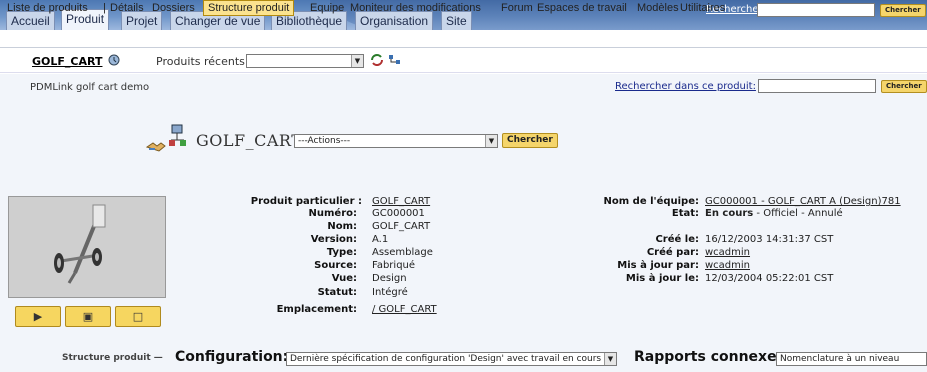  Describe the element at coordinates (463, 39) in the screenshot. I see `secondary-nav` at that location.